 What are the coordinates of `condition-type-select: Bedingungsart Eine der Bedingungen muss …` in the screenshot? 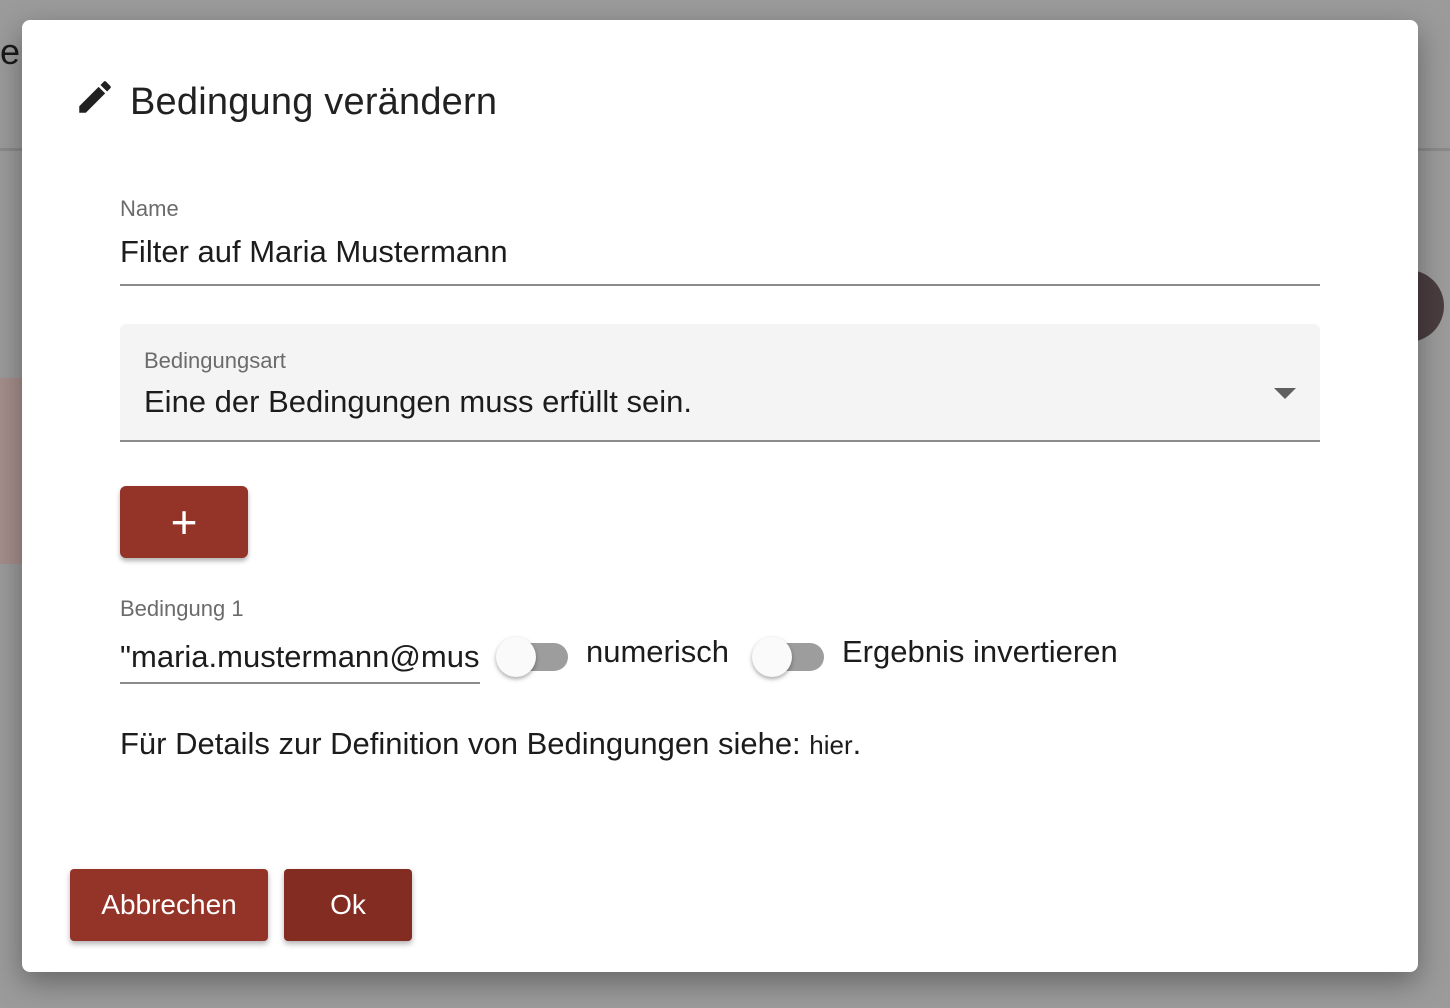 It's located at (720, 383).